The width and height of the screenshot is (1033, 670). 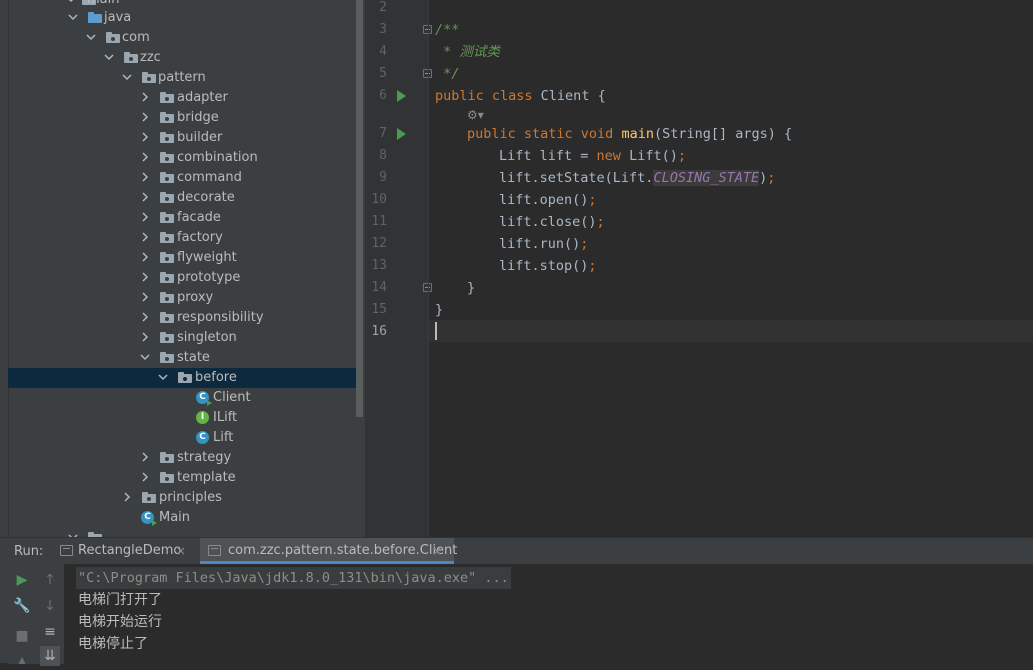 I want to click on console-line: 电梯开始运行, so click(x=120, y=622).